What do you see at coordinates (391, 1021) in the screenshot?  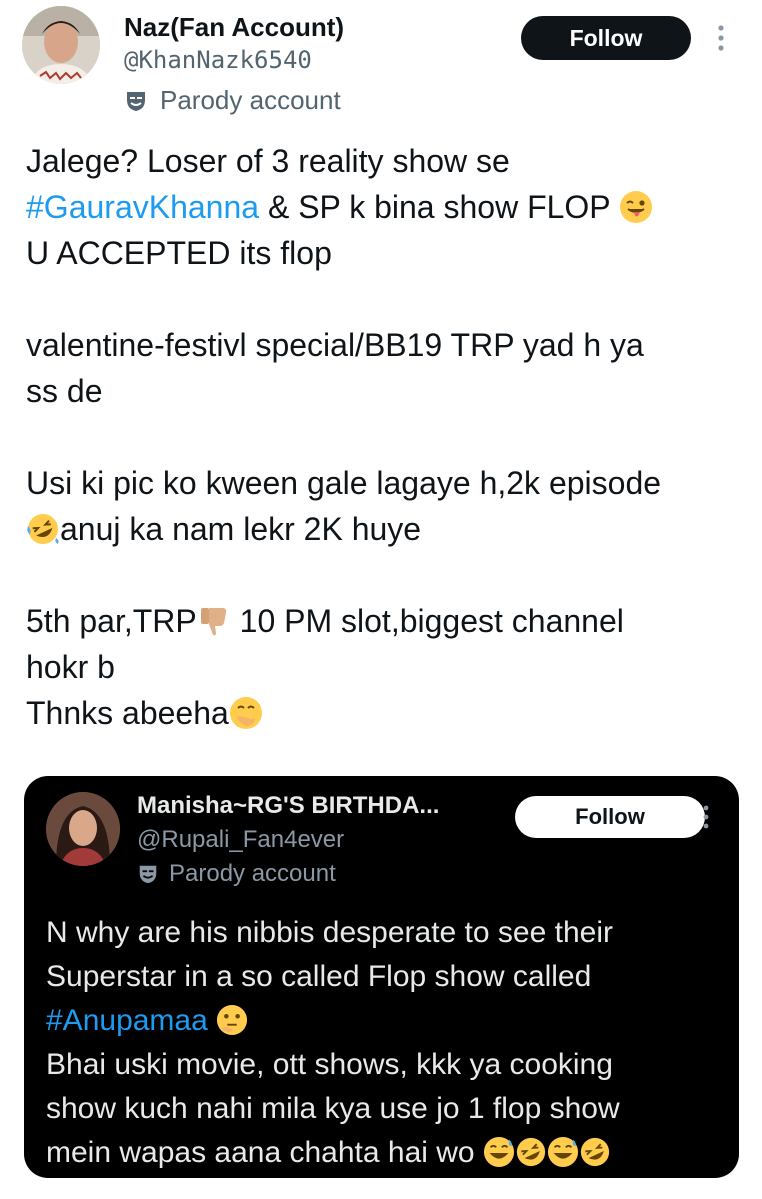 I see `quoted-line: #Anupamaa` at bounding box center [391, 1021].